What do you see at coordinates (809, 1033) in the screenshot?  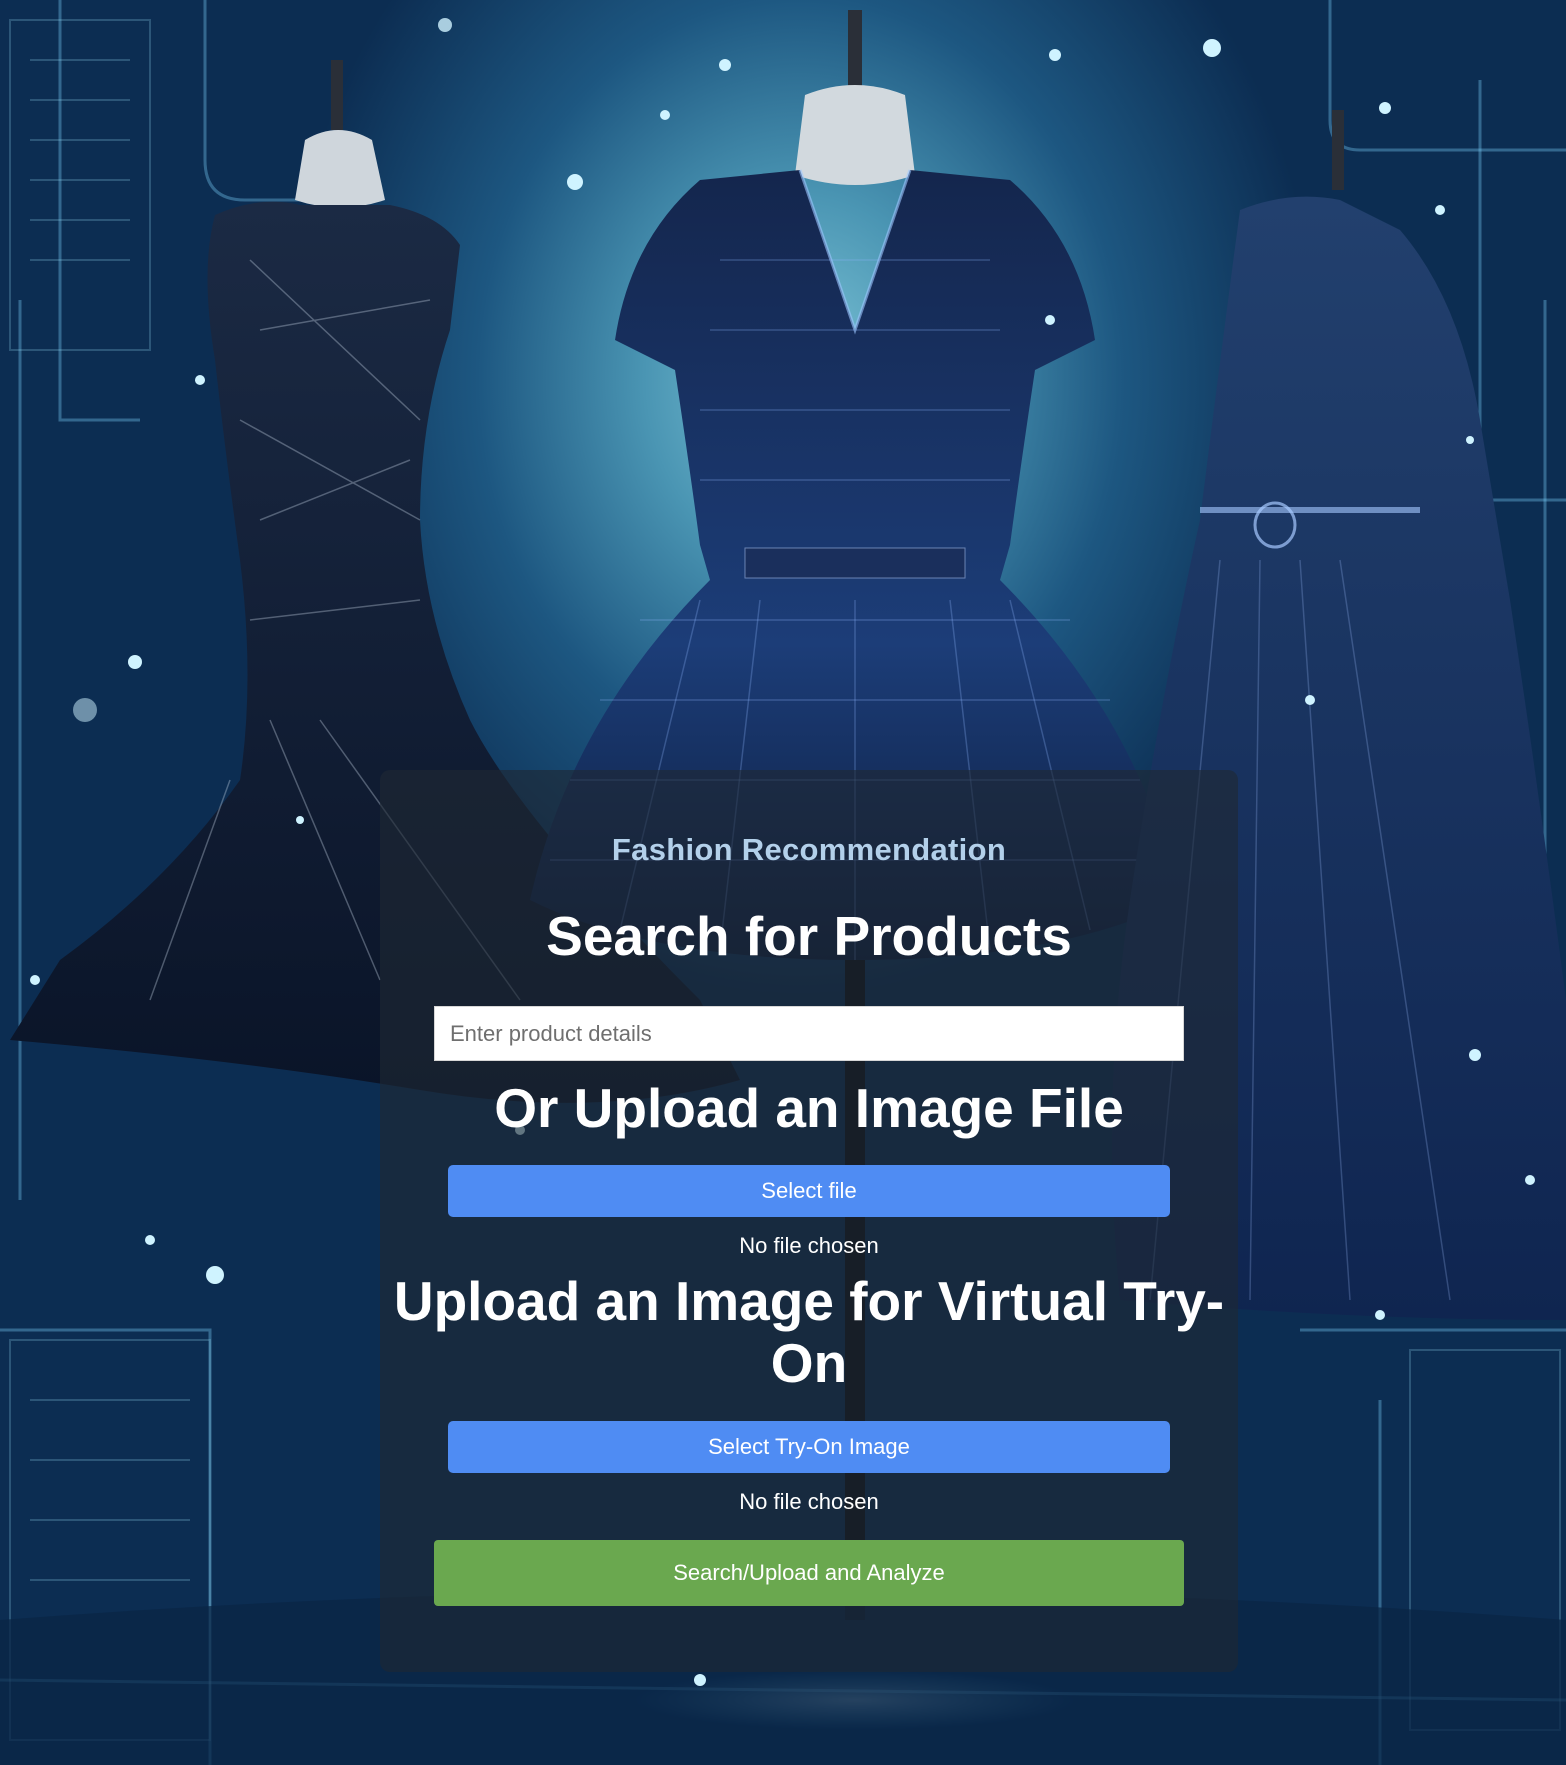 I see `product-search-input` at bounding box center [809, 1033].